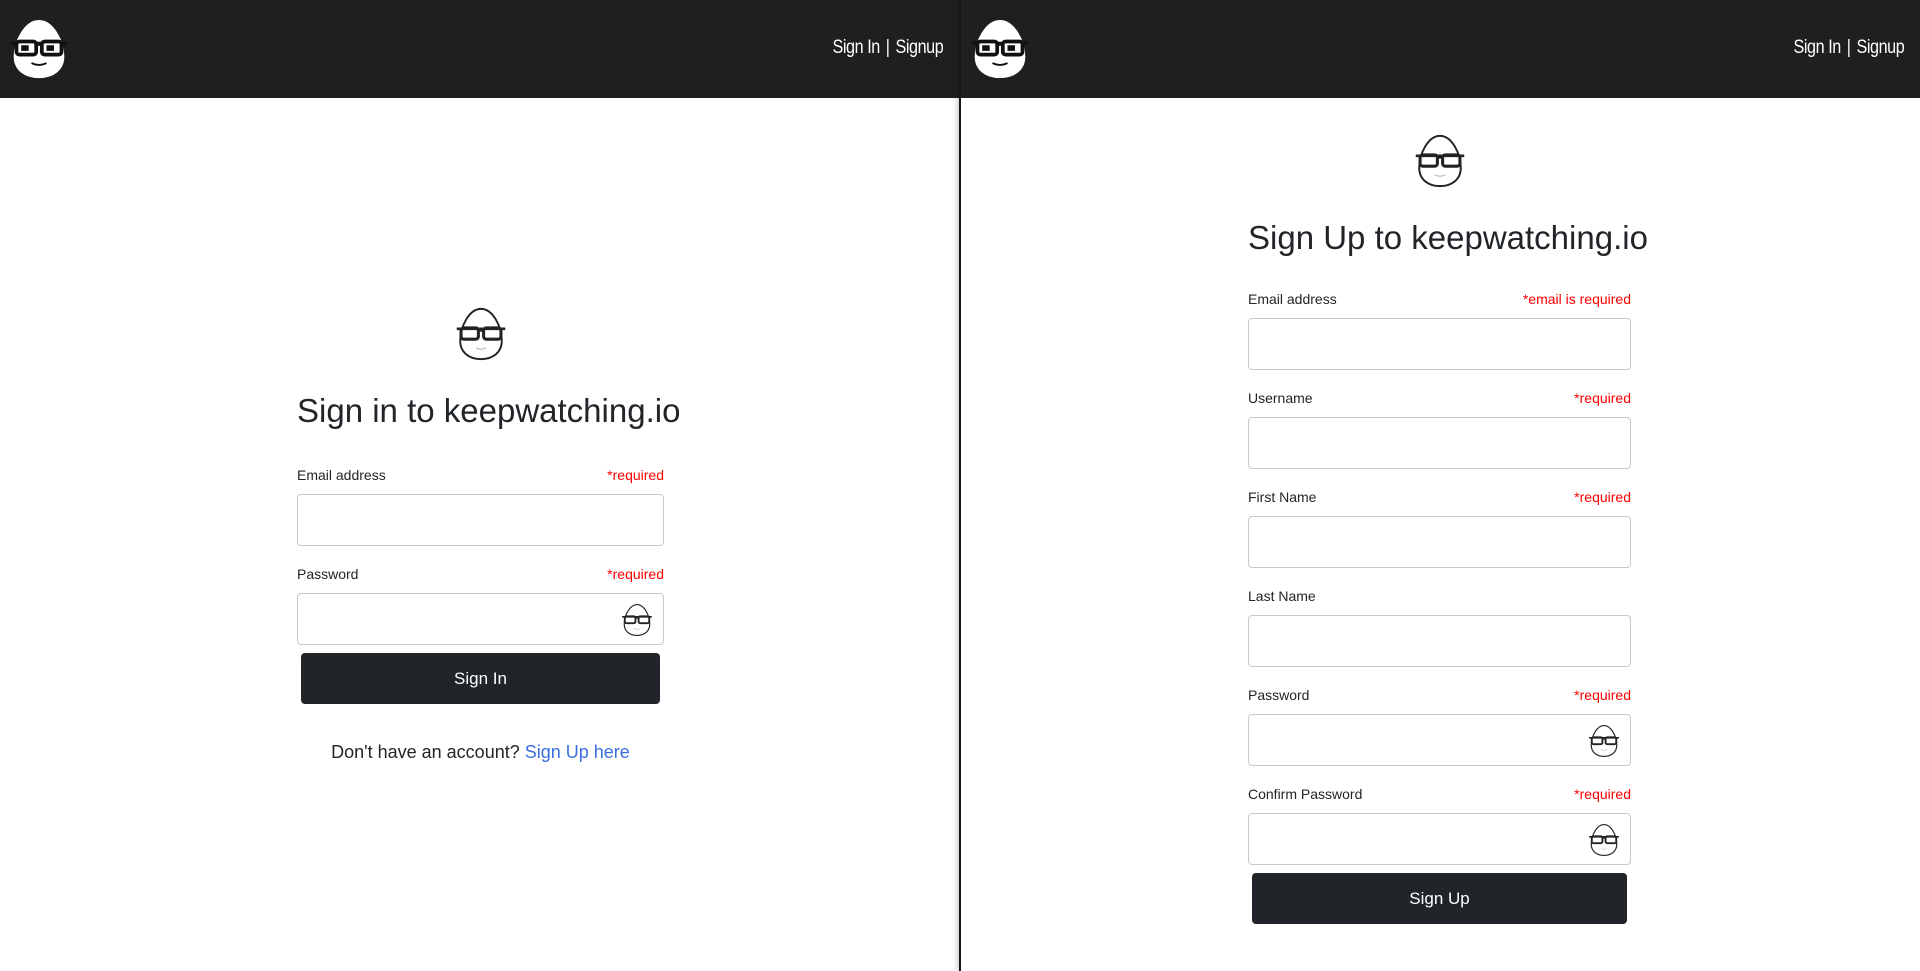  I want to click on signup-prompt: Don't have an account? Sign Up here, so click(480, 752).